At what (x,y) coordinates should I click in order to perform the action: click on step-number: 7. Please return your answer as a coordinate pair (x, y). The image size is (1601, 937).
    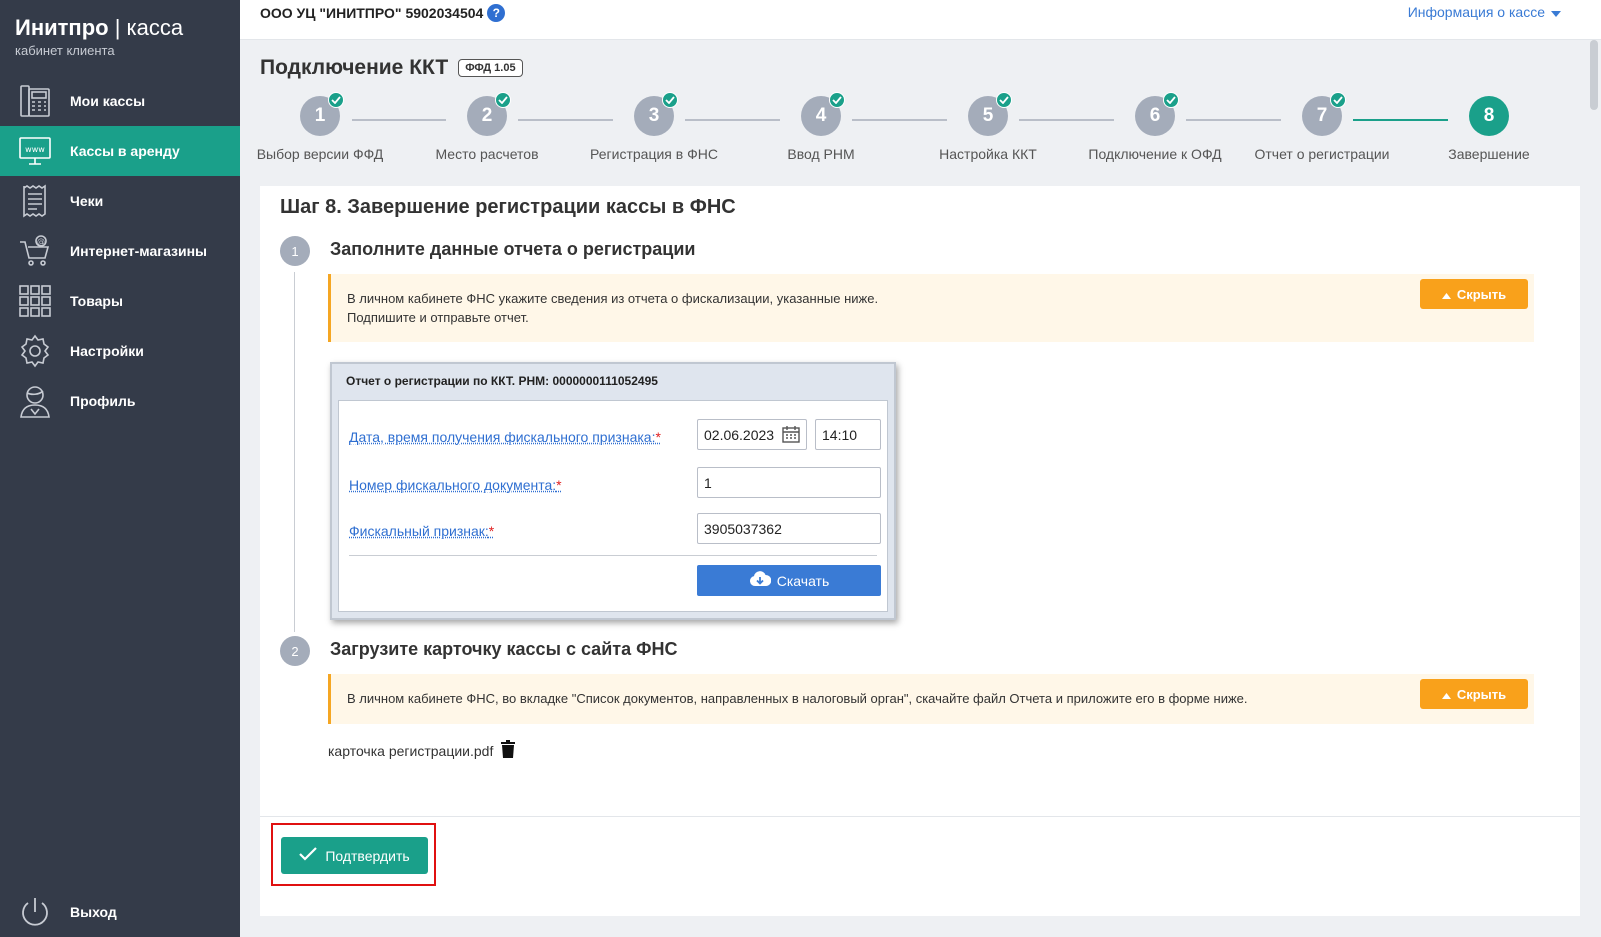
    Looking at the image, I should click on (1322, 115).